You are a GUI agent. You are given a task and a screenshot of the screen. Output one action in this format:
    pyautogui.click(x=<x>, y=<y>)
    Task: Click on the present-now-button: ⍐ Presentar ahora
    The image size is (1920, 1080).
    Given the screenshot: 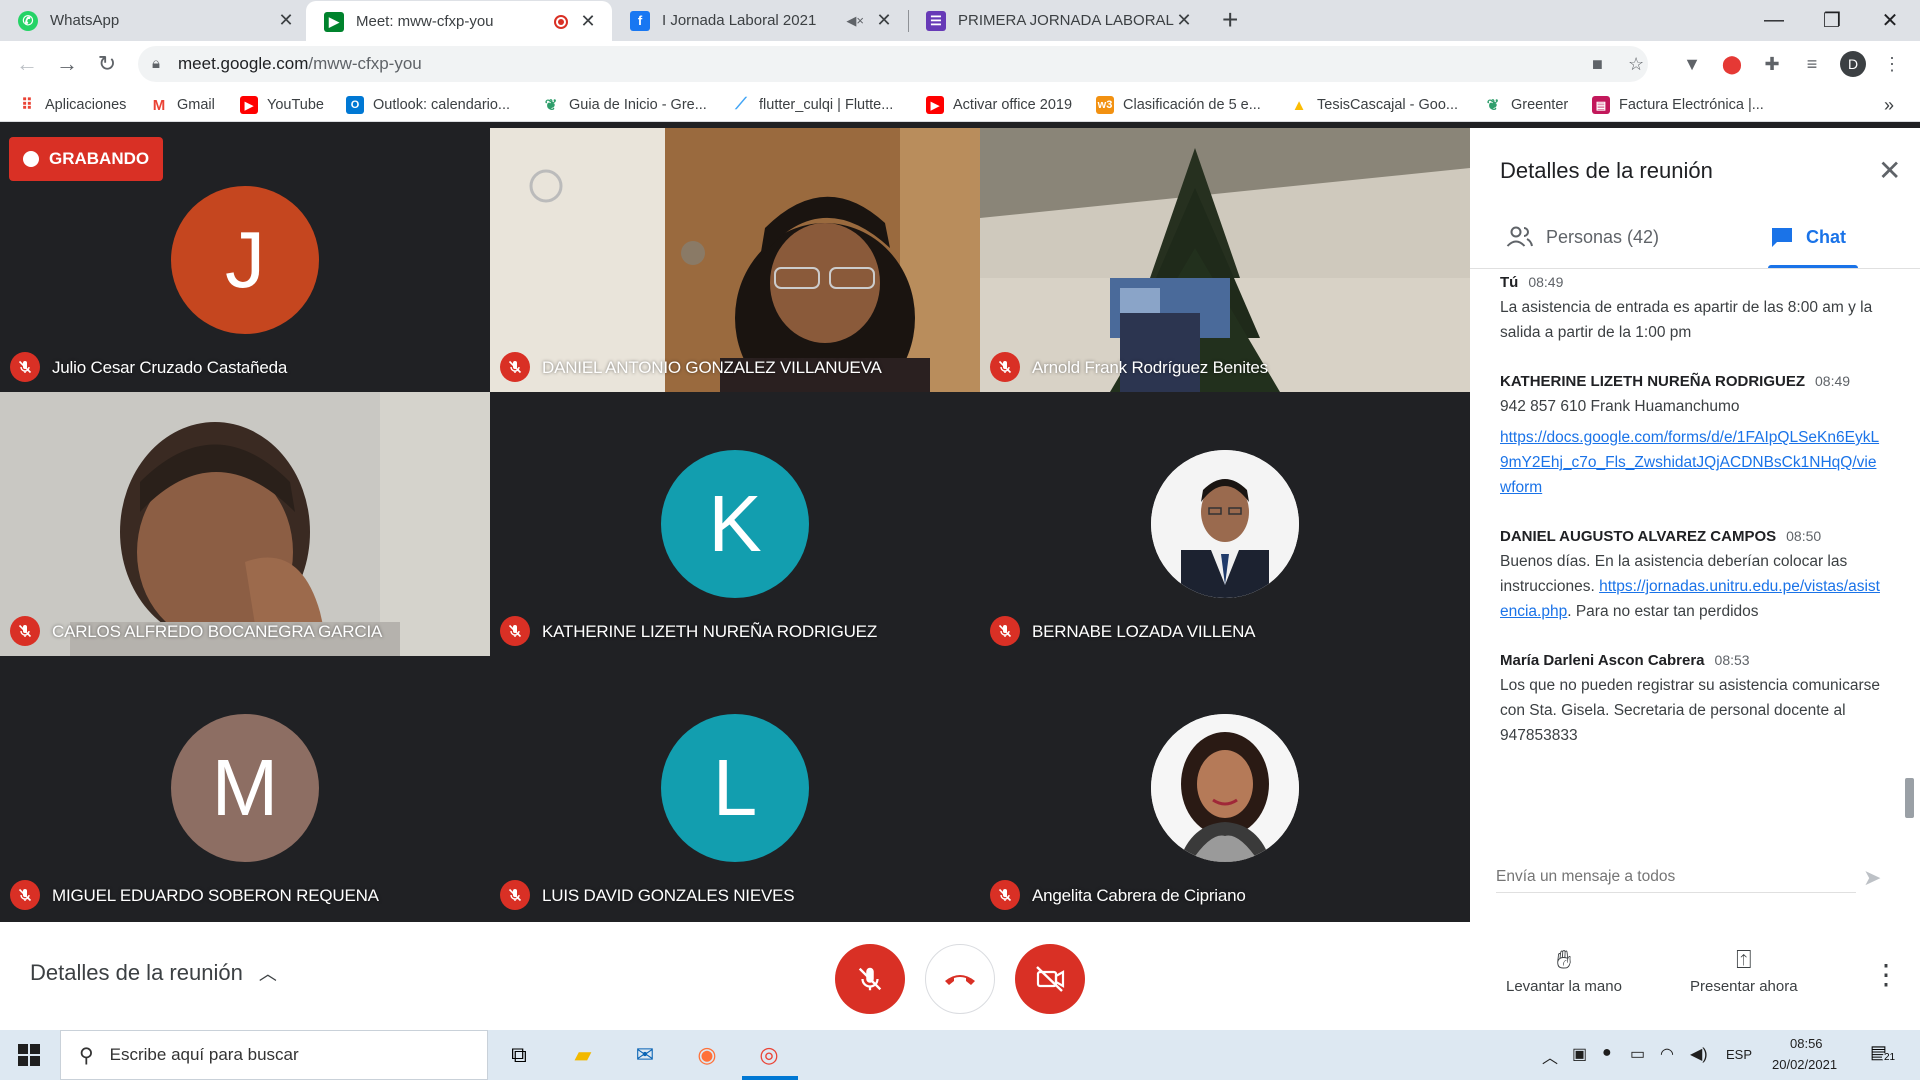 What is the action you would take?
    pyautogui.click(x=1744, y=969)
    